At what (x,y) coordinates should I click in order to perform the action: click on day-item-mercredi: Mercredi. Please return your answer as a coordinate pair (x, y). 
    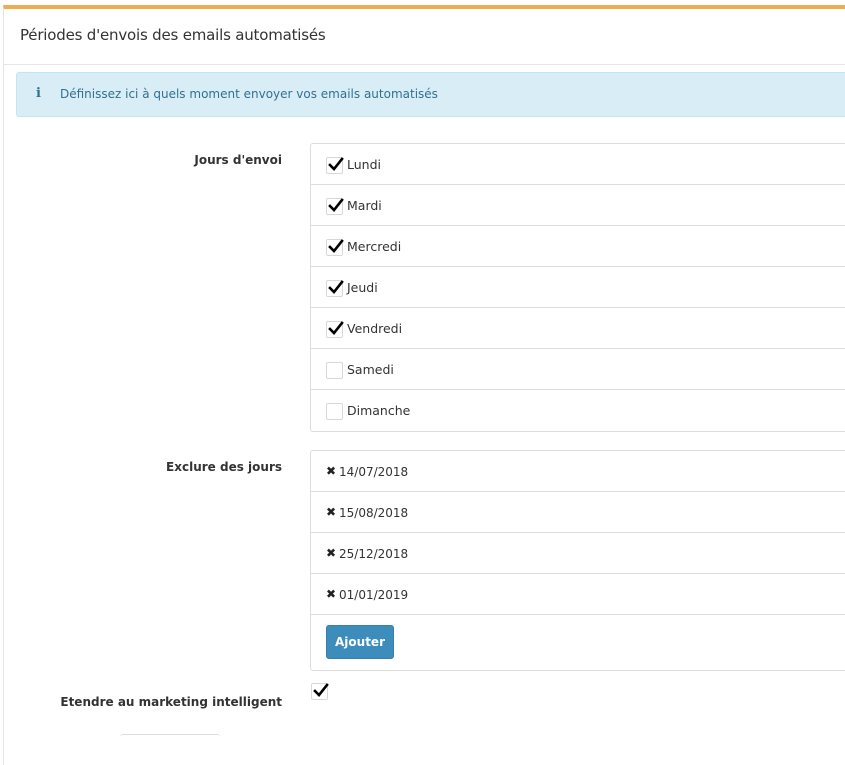
    Looking at the image, I should click on (578, 246).